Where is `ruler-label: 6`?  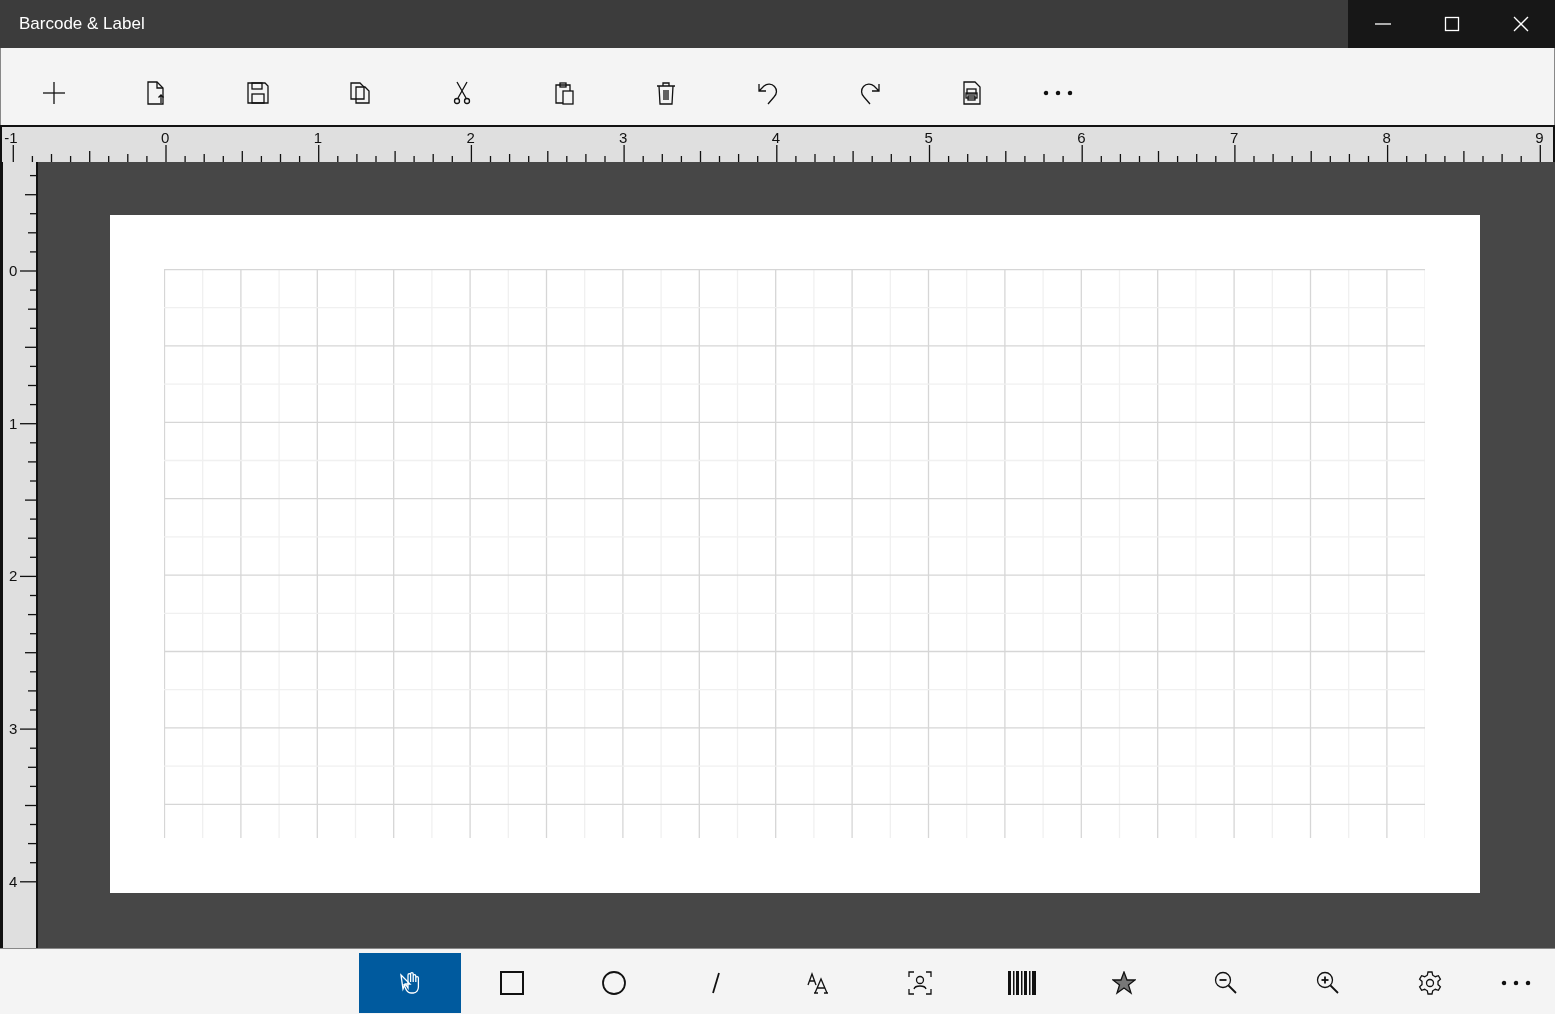 ruler-label: 6 is located at coordinates (1081, 137).